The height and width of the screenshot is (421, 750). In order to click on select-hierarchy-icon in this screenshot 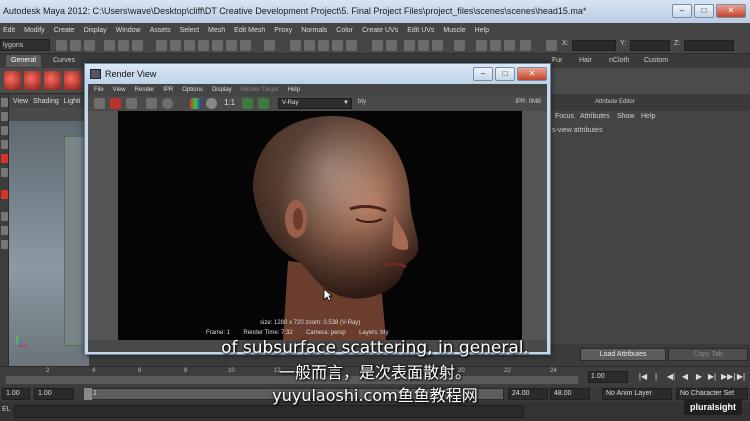, I will do `click(109, 45)`.